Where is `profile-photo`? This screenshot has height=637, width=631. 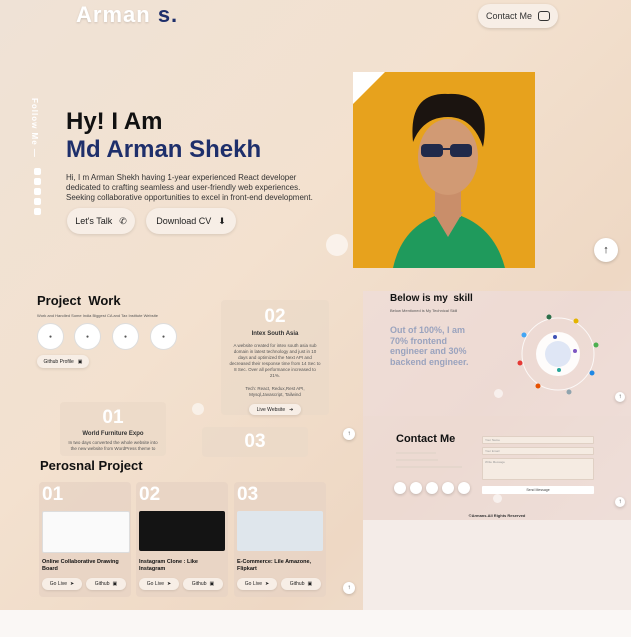 profile-photo is located at coordinates (444, 170).